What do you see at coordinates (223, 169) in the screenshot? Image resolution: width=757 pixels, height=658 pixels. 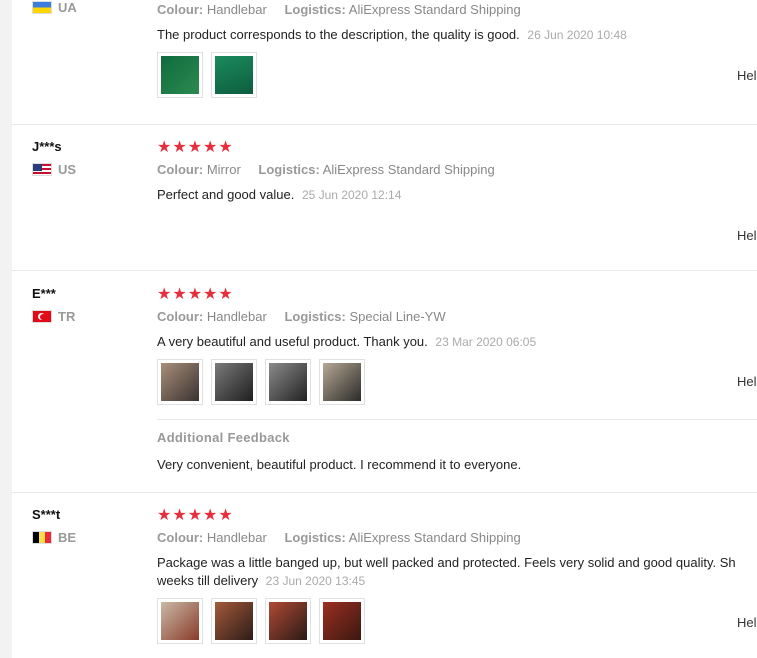 I see `colour-value: Mirror` at bounding box center [223, 169].